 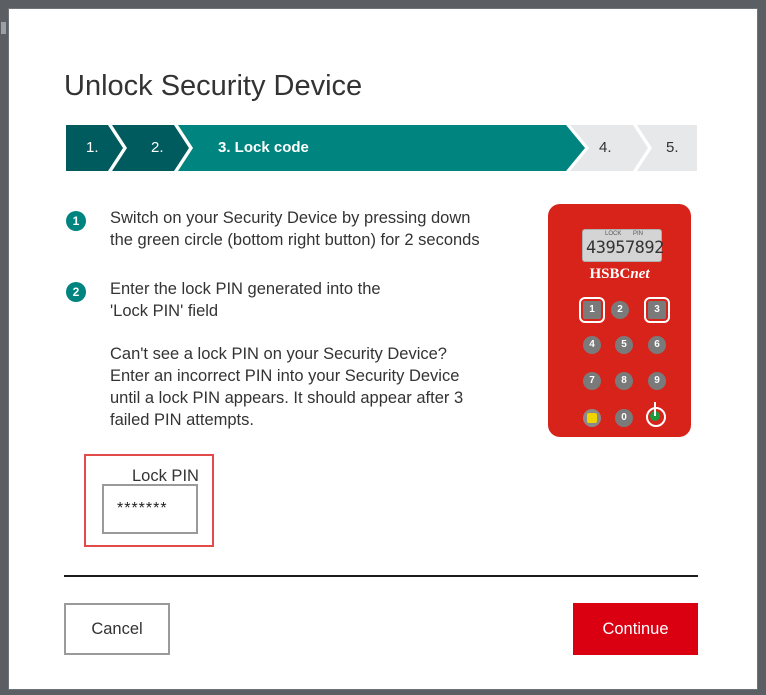 What do you see at coordinates (656, 414) in the screenshot?
I see `power-button-icon` at bounding box center [656, 414].